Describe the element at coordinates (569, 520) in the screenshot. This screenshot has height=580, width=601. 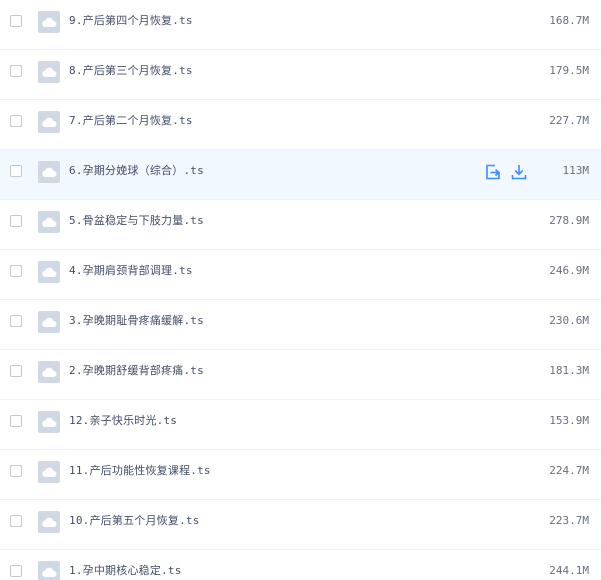
I see `file-size: 223.7M` at that location.